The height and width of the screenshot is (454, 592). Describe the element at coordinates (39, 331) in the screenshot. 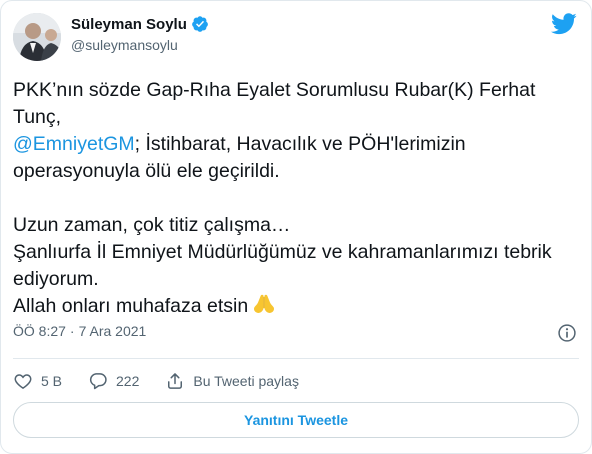

I see `tweet-time: ÖÖ 8:27` at that location.